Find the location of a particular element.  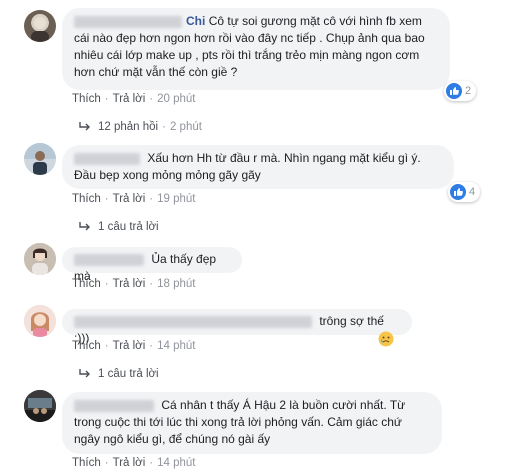

comment-bubble: Ủa thấy đẹp mà is located at coordinates (152, 265).